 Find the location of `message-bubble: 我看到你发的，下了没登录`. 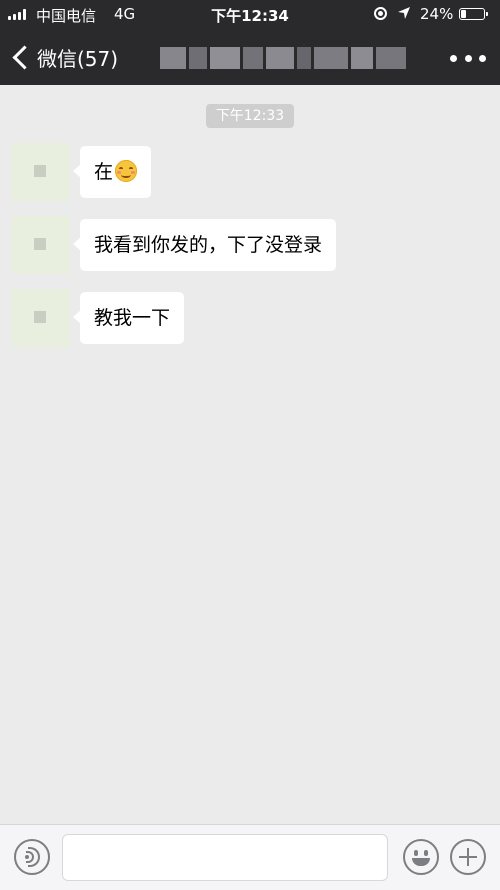

message-bubble: 我看到你发的，下了没登录 is located at coordinates (204, 245).